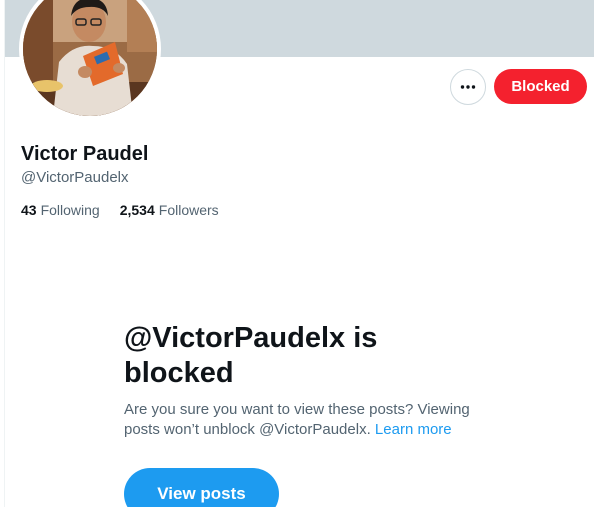  What do you see at coordinates (251, 355) in the screenshot?
I see `blocked-notice-title: @VictorPaudelx is blocked` at bounding box center [251, 355].